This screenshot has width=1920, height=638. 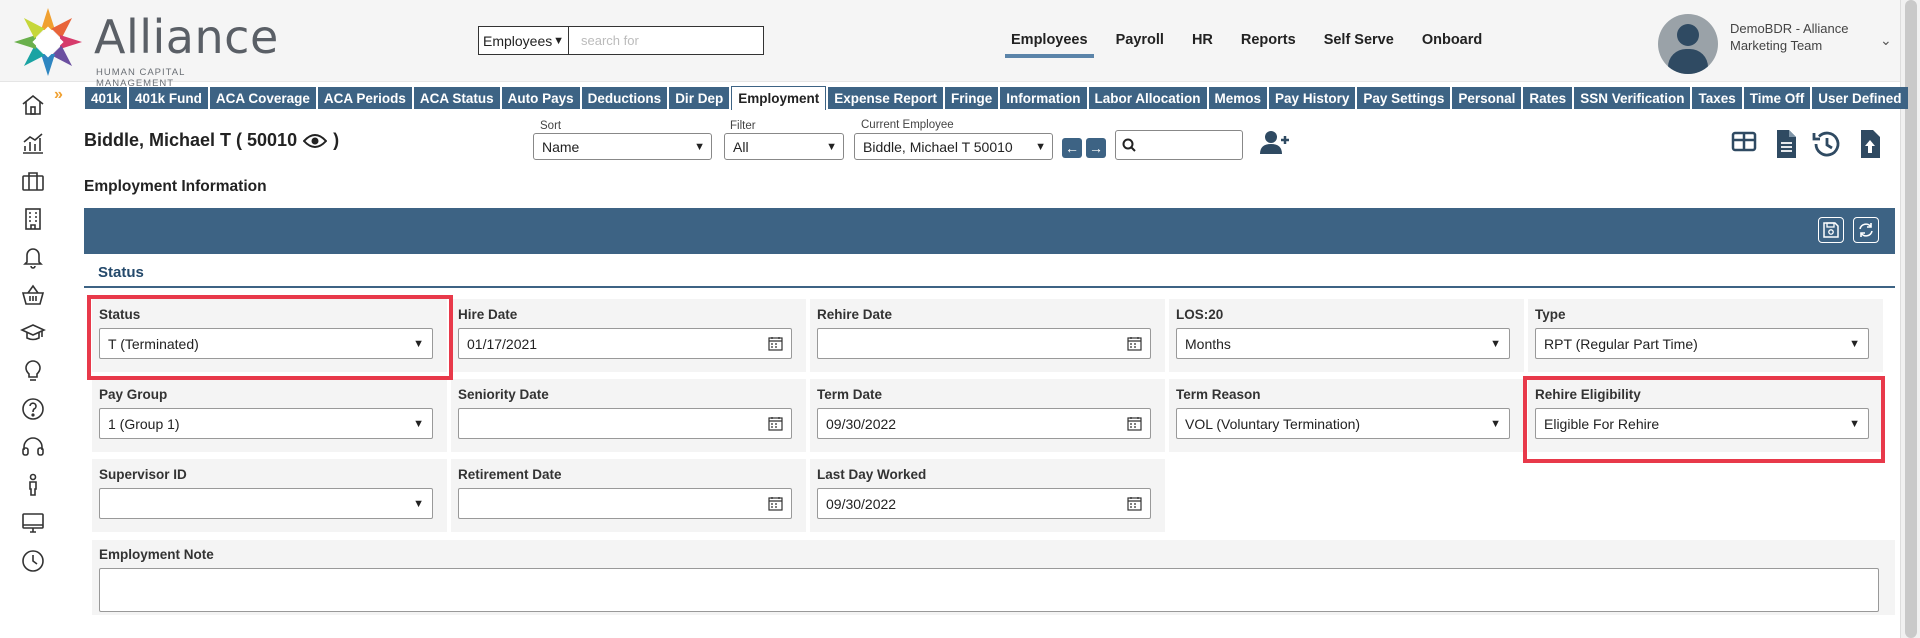 What do you see at coordinates (741, 146) in the screenshot?
I see `filter-value: All` at bounding box center [741, 146].